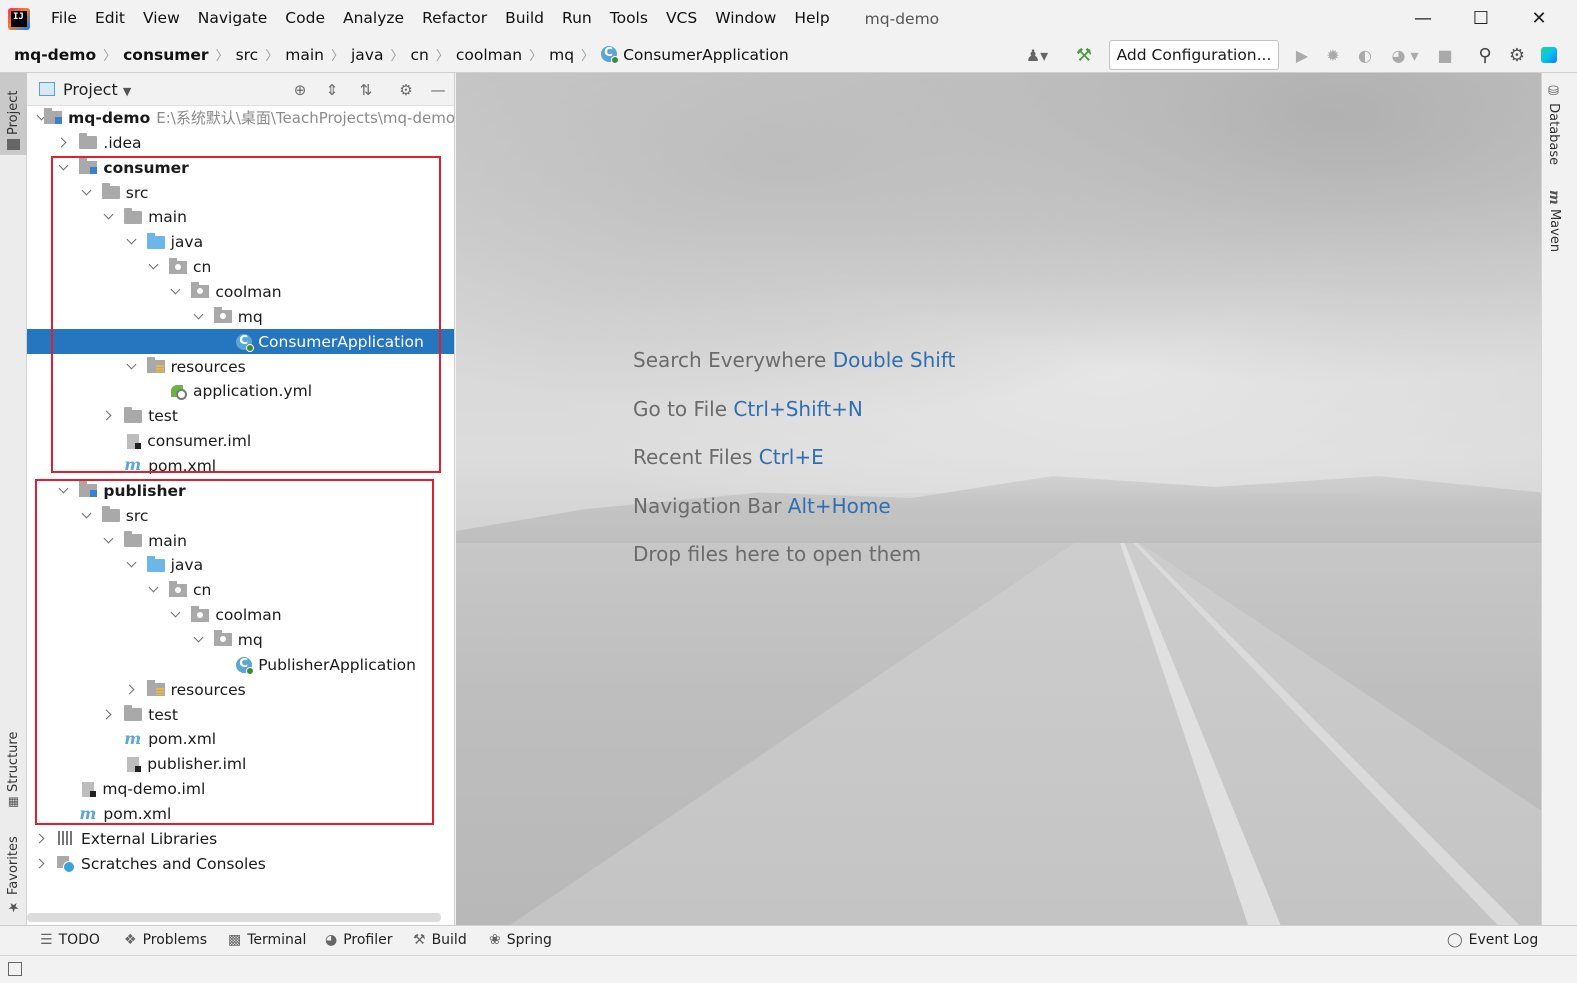  What do you see at coordinates (70, 940) in the screenshot?
I see `tool-tab-todo: ☰ TODO` at bounding box center [70, 940].